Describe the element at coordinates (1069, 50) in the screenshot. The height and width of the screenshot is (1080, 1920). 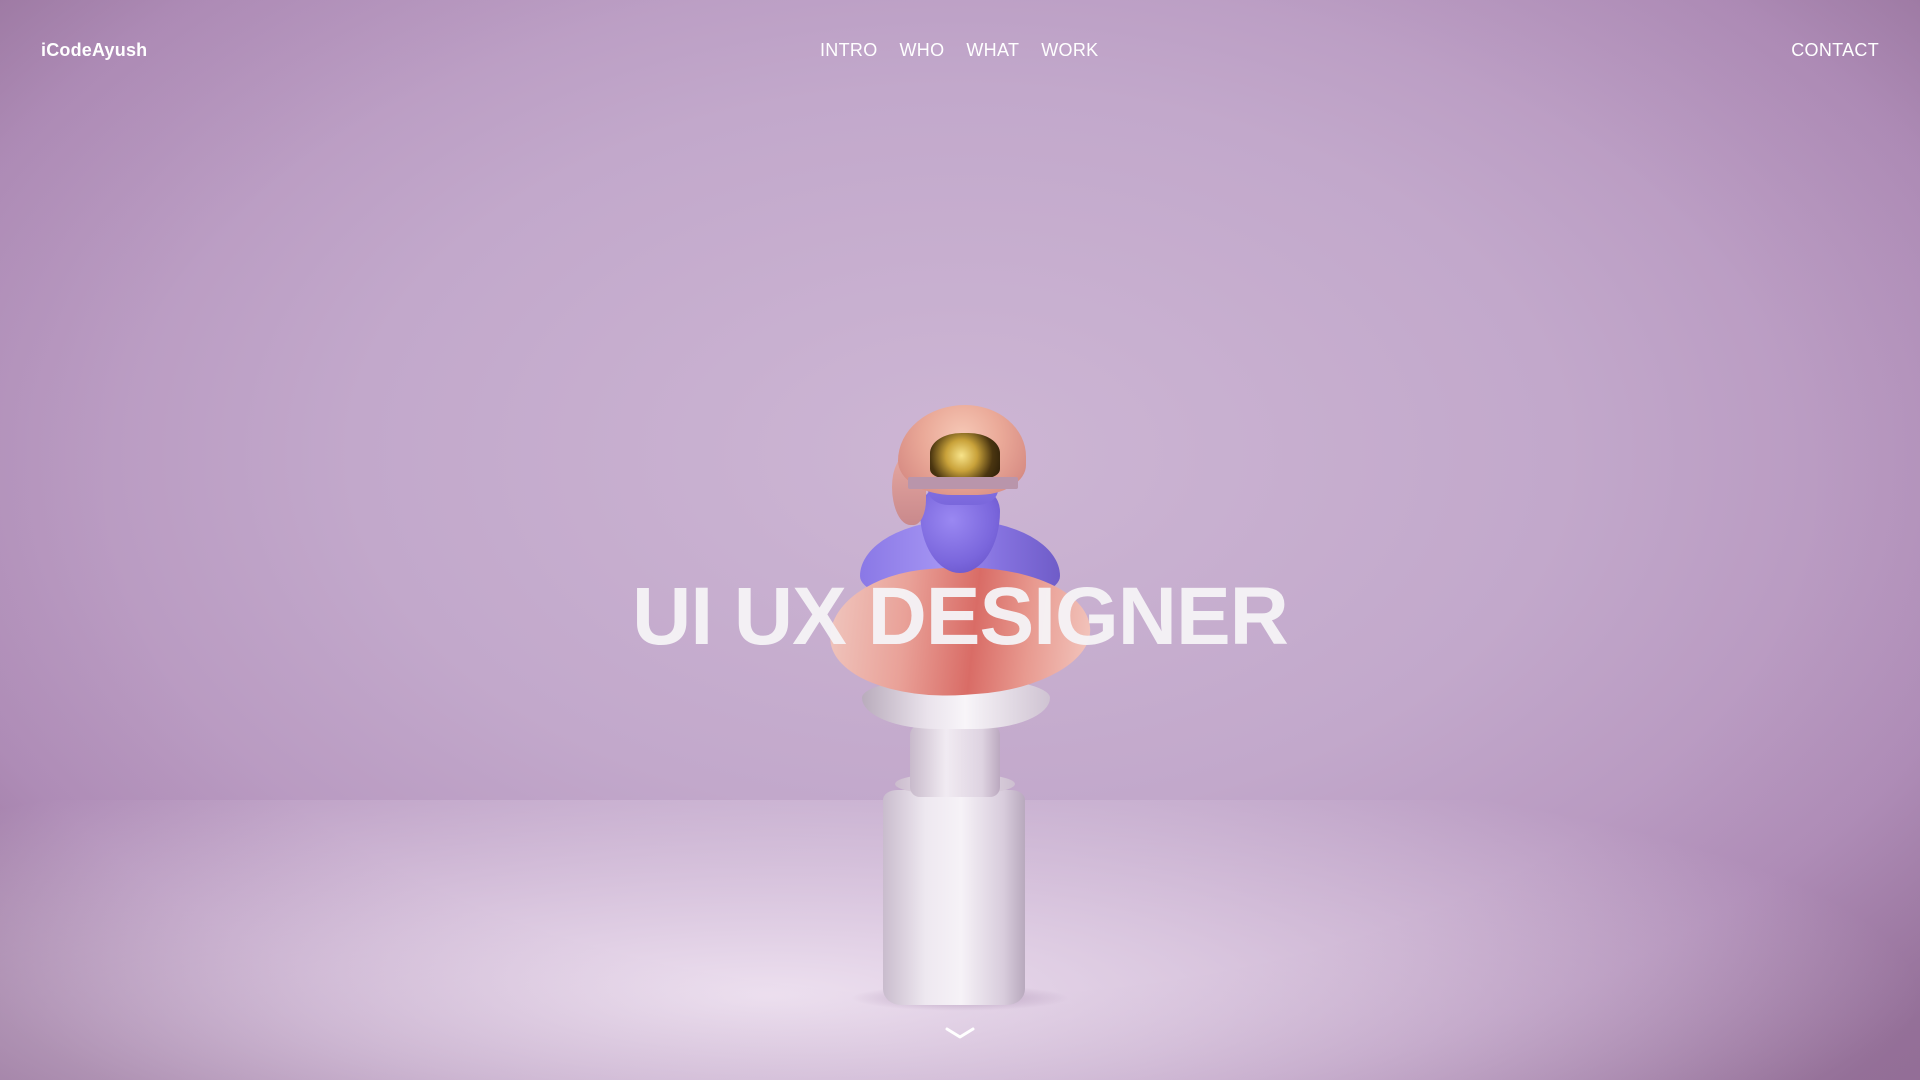
I see `nav-item-work: WORK` at that location.